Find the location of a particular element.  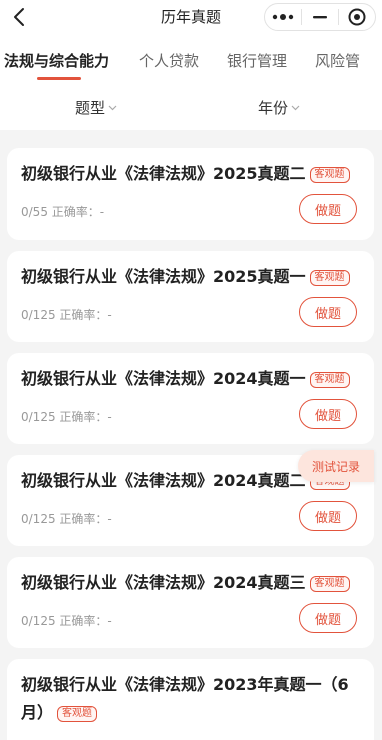

target-circle-icon is located at coordinates (357, 17).